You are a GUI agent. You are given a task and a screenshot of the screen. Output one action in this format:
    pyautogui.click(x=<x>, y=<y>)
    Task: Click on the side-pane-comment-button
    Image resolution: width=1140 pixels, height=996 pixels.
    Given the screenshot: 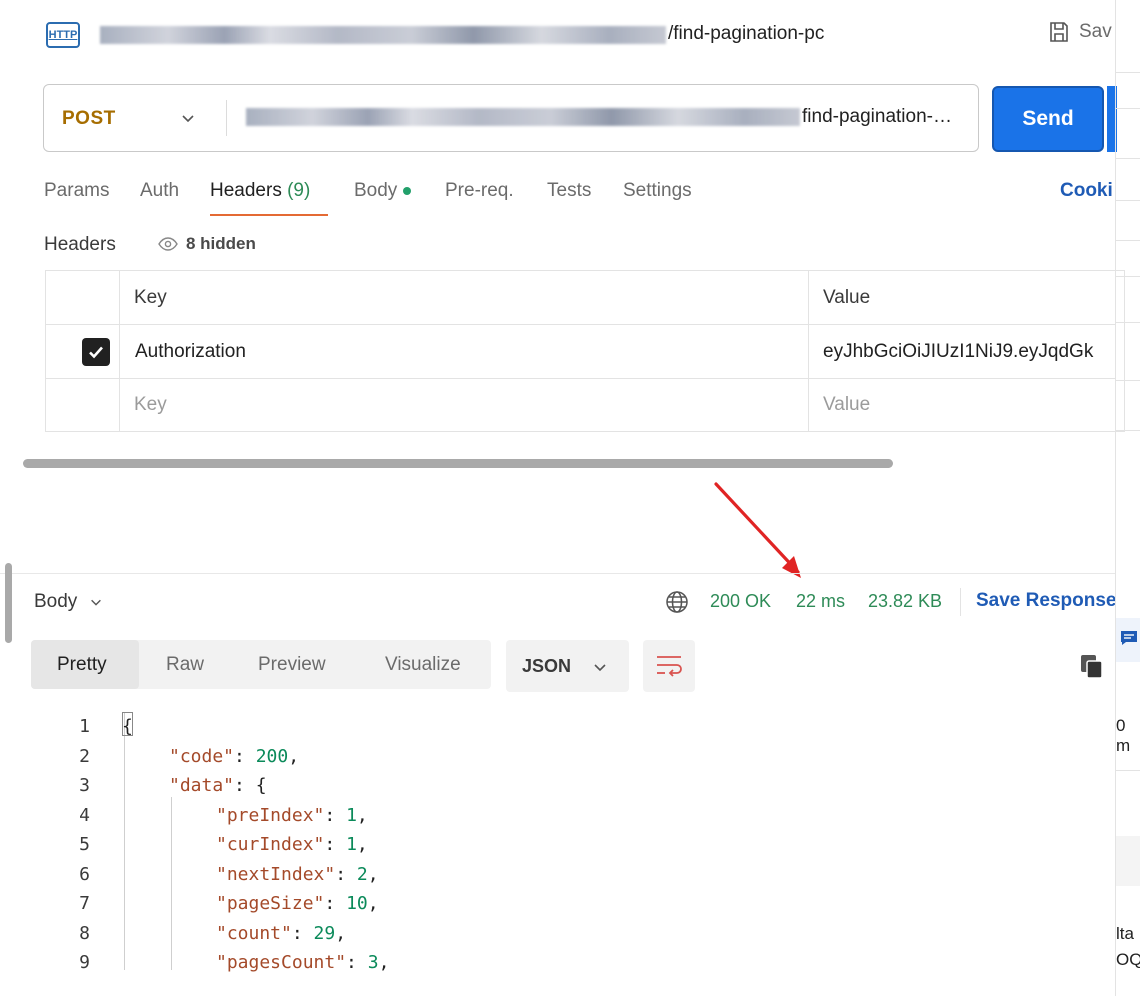 What is the action you would take?
    pyautogui.click(x=1128, y=640)
    